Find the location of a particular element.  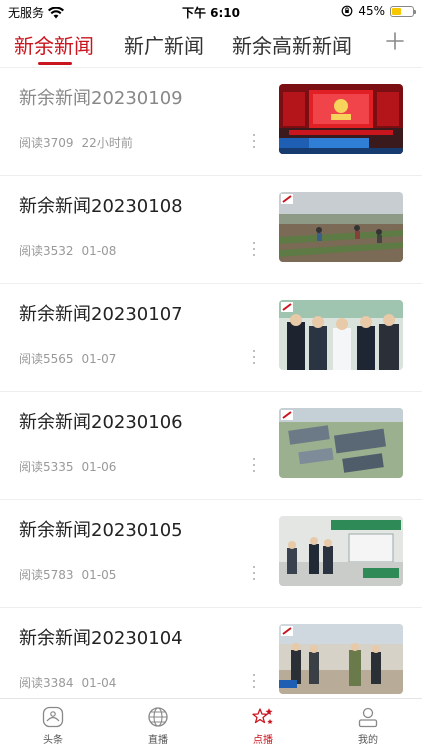

news-item: 新余新闻20230106 阅读5335 01-06 is located at coordinates (211, 446).